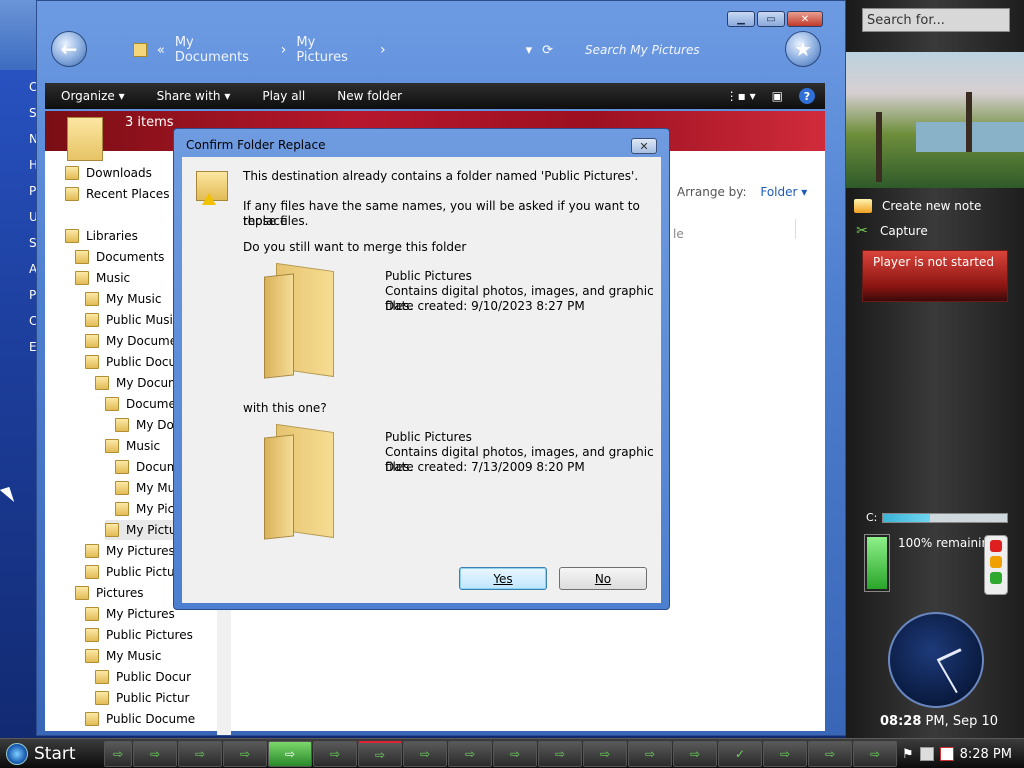  I want to click on favorites-button: ★, so click(803, 49).